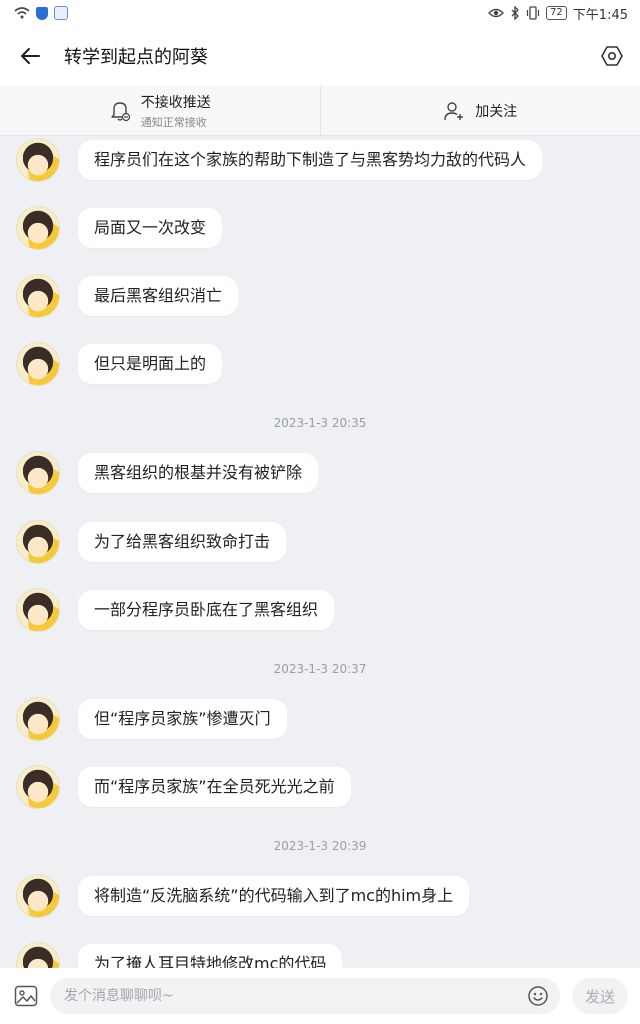 The height and width of the screenshot is (1024, 640). I want to click on vibrate-icon, so click(533, 13).